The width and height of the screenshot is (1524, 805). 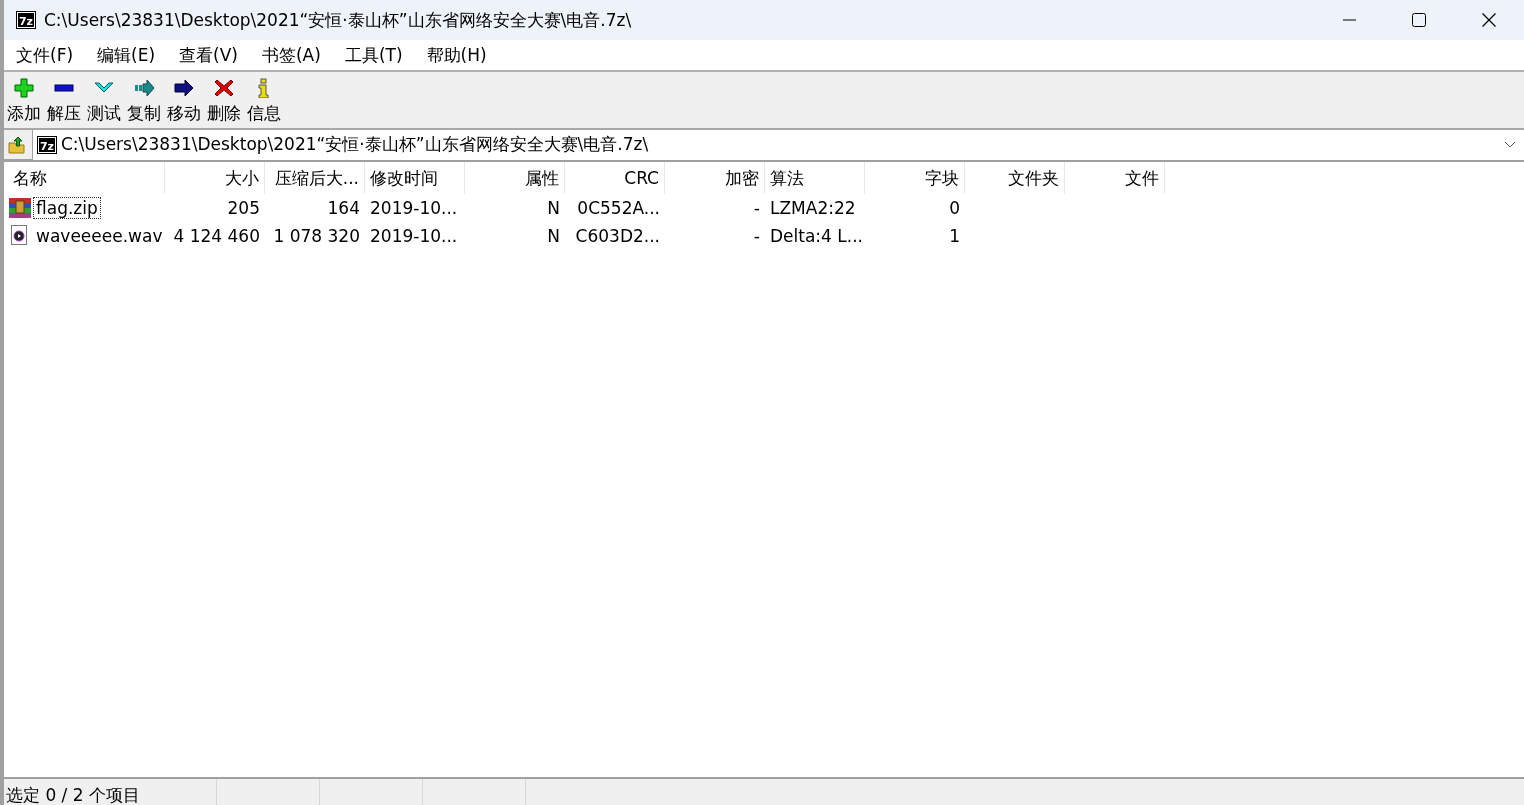 I want to click on archive-logo-icon: 7z, so click(x=47, y=144).